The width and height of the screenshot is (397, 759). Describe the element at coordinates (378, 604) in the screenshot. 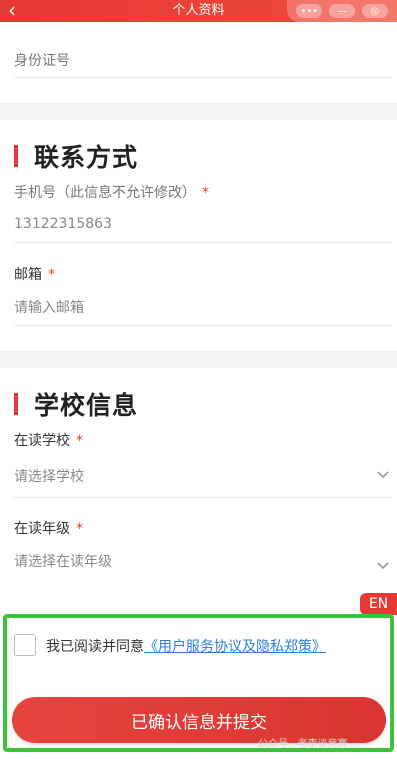

I see `language-switch-button: EN` at that location.